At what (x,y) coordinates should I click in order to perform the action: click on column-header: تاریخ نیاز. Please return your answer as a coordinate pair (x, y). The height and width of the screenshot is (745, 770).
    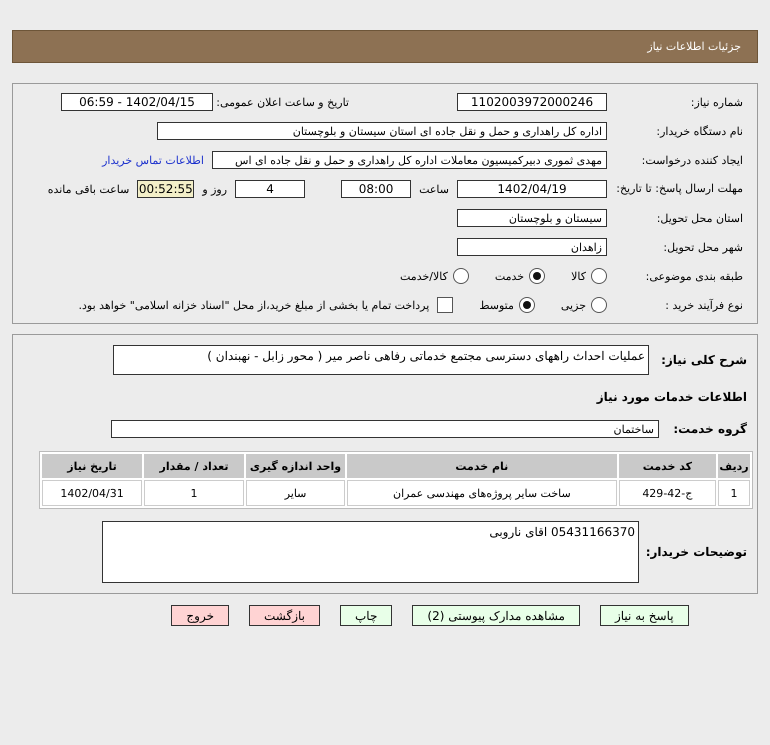
    Looking at the image, I should click on (92, 466).